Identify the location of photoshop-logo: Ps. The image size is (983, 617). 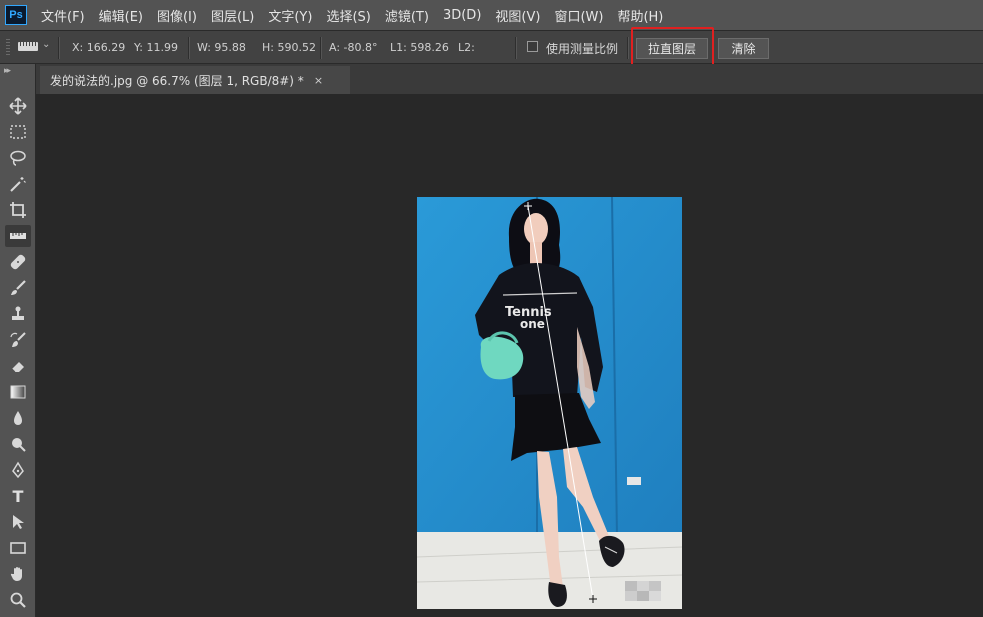
(16, 15).